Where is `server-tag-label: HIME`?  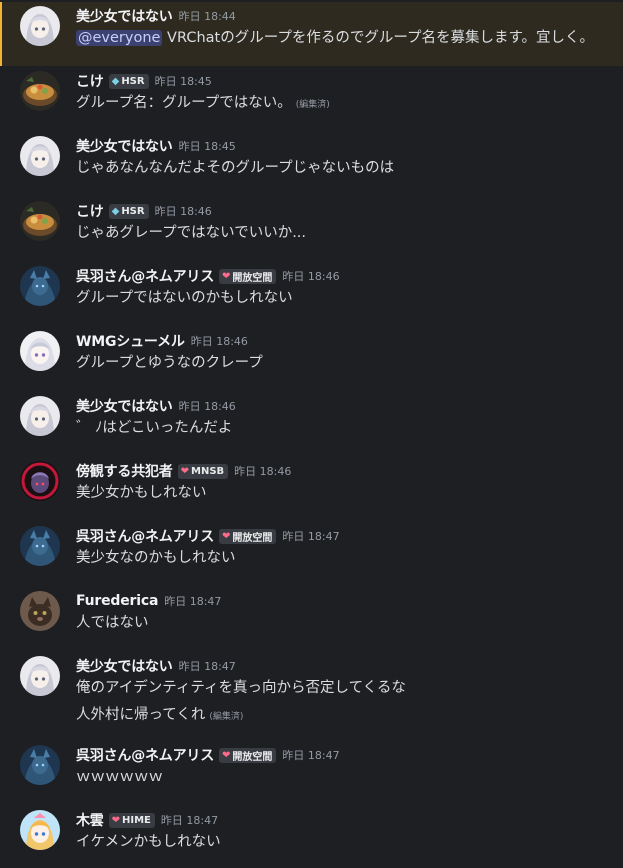
server-tag-label: HIME is located at coordinates (136, 820).